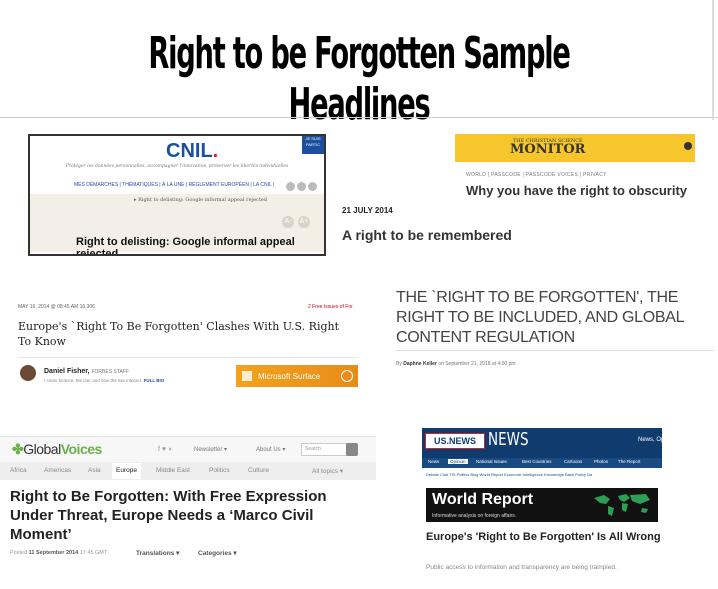 This screenshot has height=589, width=718. I want to click on forbes-author: Daniel Fisher, FORBES STAFF, so click(86, 371).